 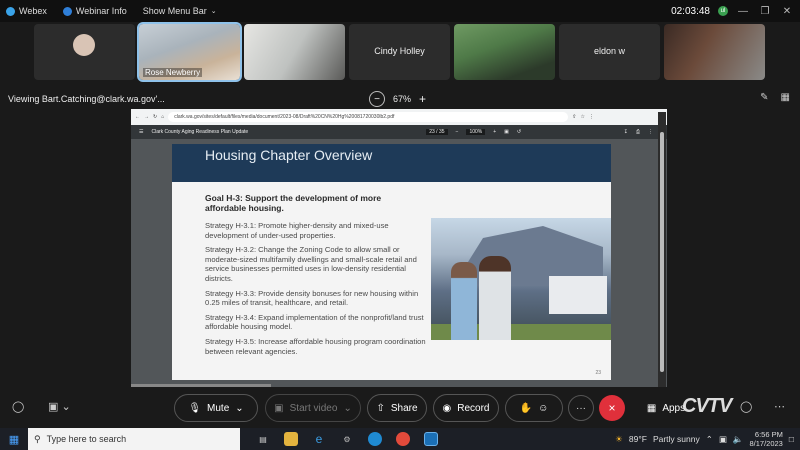 I want to click on taskbar-search: ⚲ Type here to search, so click(x=134, y=439).